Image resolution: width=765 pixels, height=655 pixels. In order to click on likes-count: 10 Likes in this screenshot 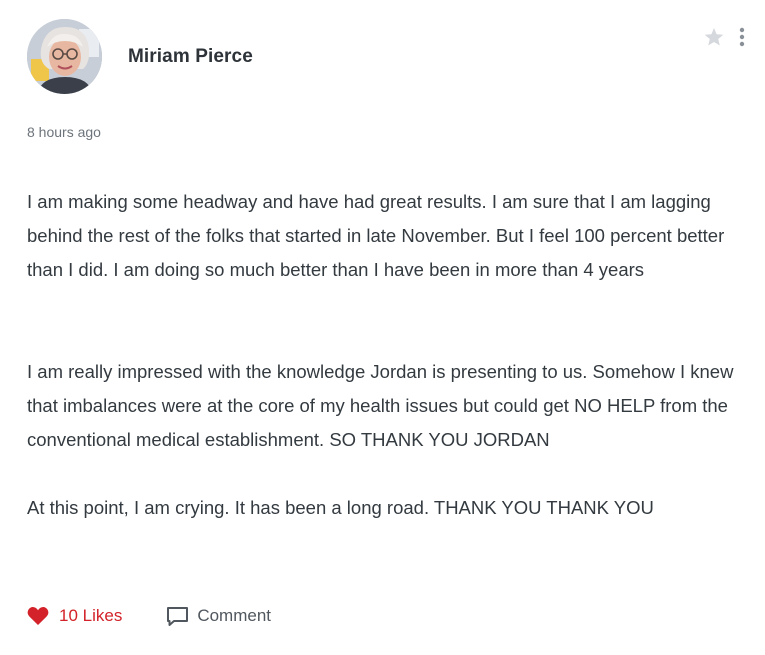, I will do `click(91, 615)`.